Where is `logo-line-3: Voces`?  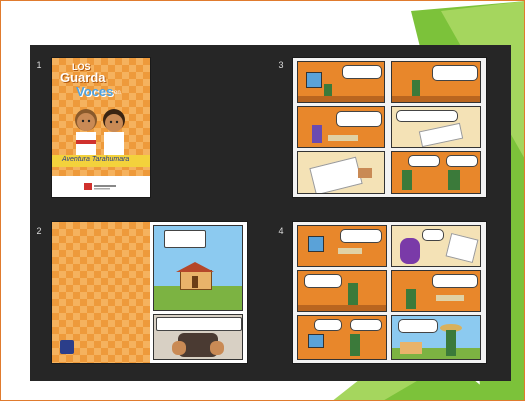
logo-line-3: Voces is located at coordinates (95, 91).